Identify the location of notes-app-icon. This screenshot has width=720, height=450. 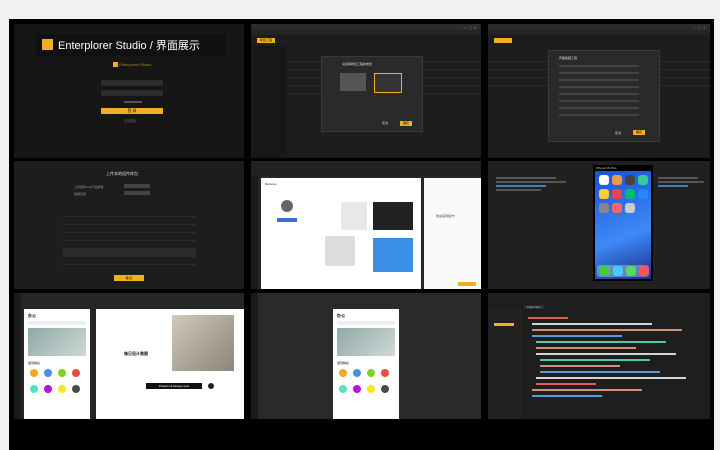
(604, 194).